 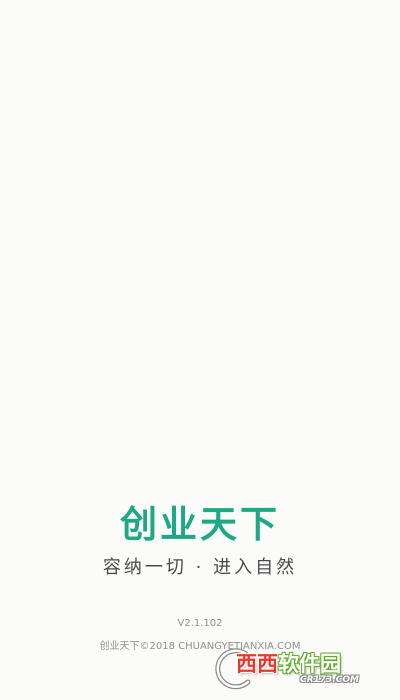 I want to click on watermark-logo: 西西软件园 CR173.COM, so click(x=300, y=668).